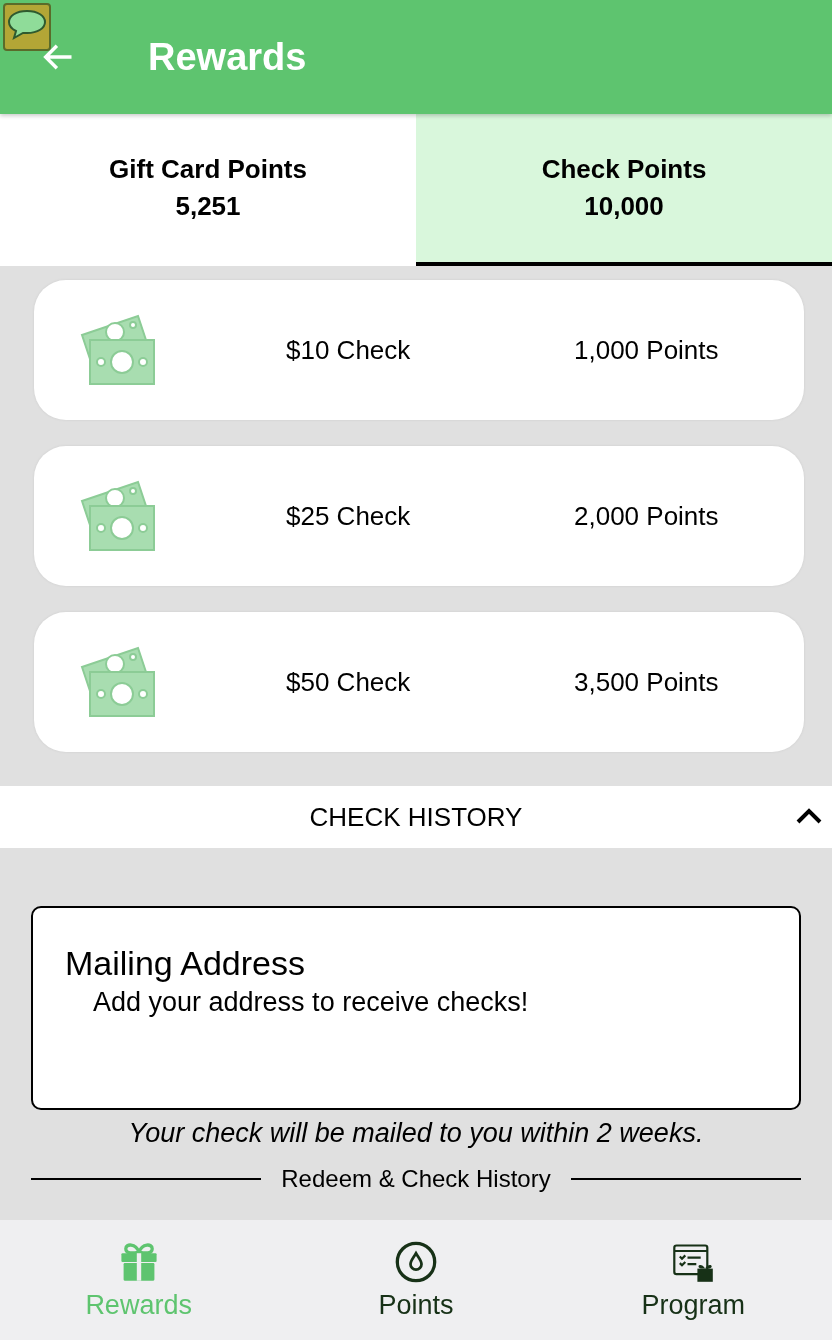 This screenshot has height=1340, width=832. I want to click on reward-name: $50 Check, so click(349, 682).